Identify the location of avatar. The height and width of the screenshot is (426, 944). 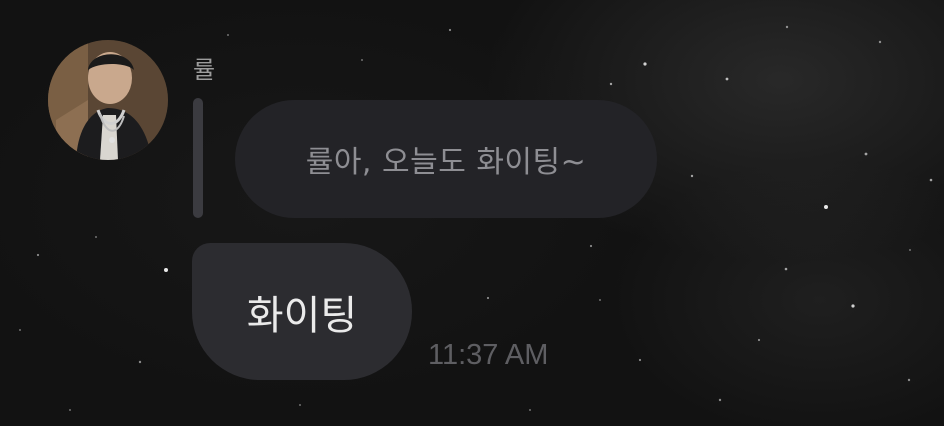
(108, 100).